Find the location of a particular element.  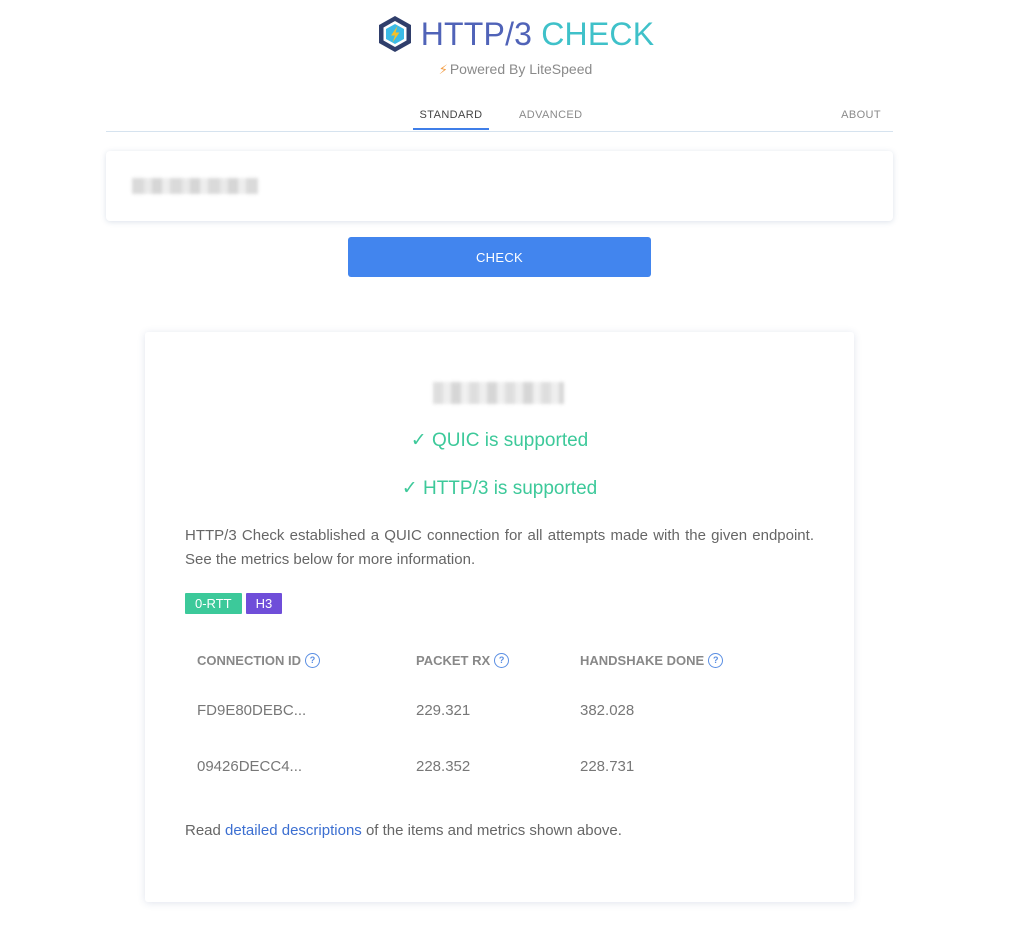

detailed-descriptions-link: detailed descriptions is located at coordinates (293, 830).